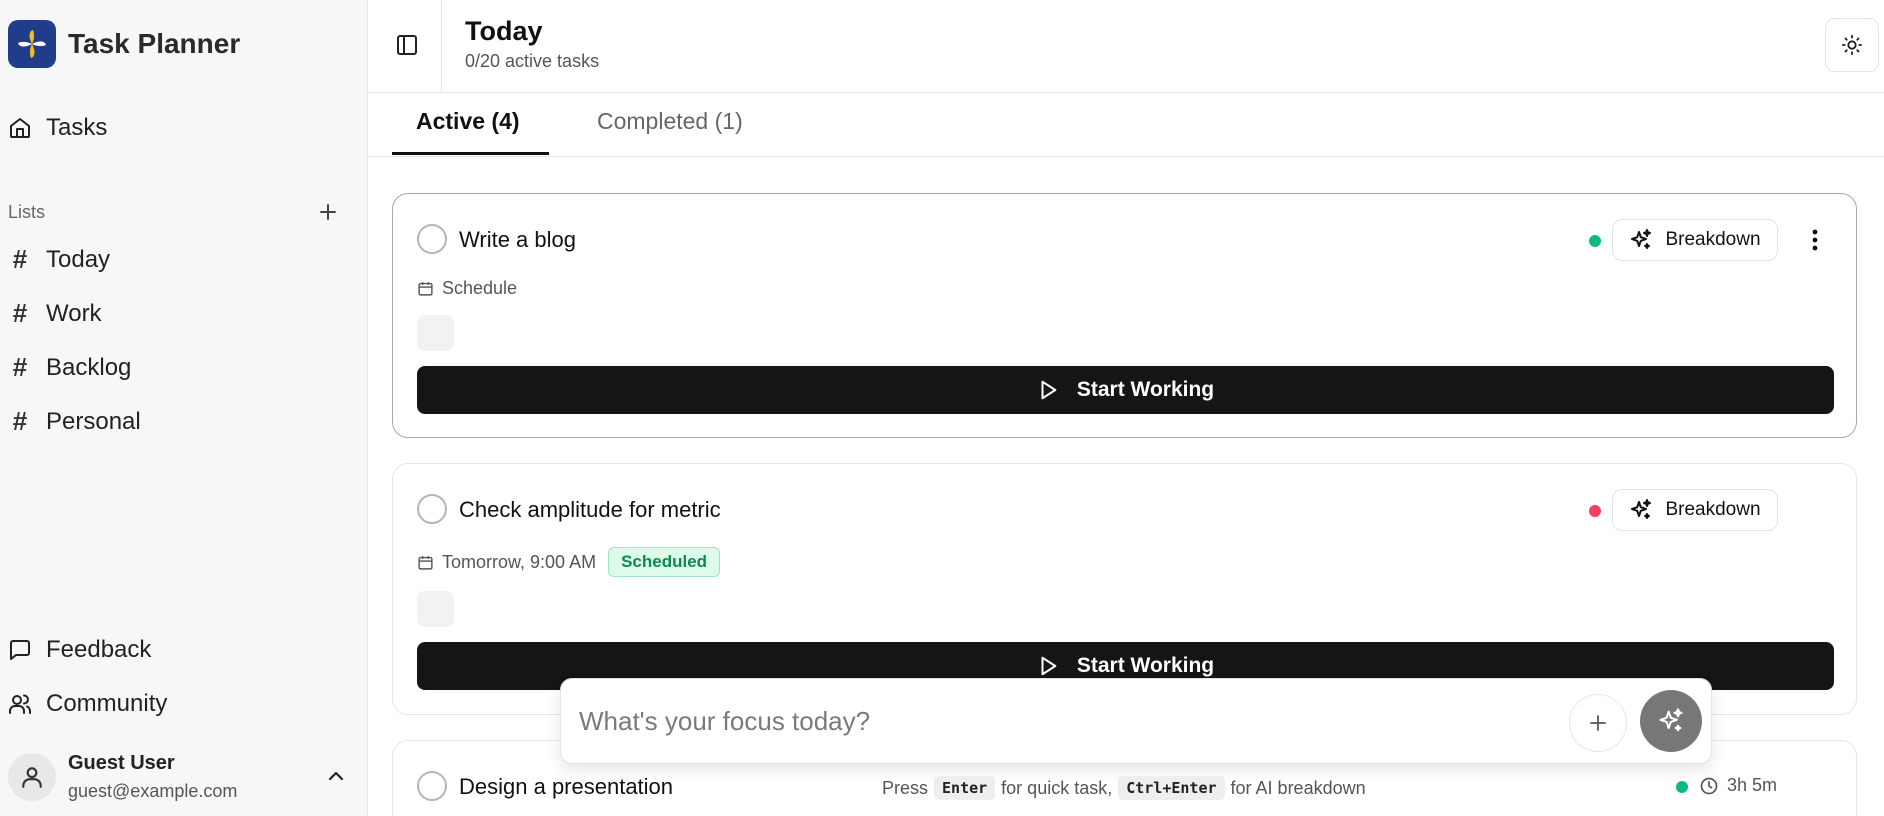 The height and width of the screenshot is (816, 1884). Describe the element at coordinates (20, 128) in the screenshot. I see `home-icon` at that location.